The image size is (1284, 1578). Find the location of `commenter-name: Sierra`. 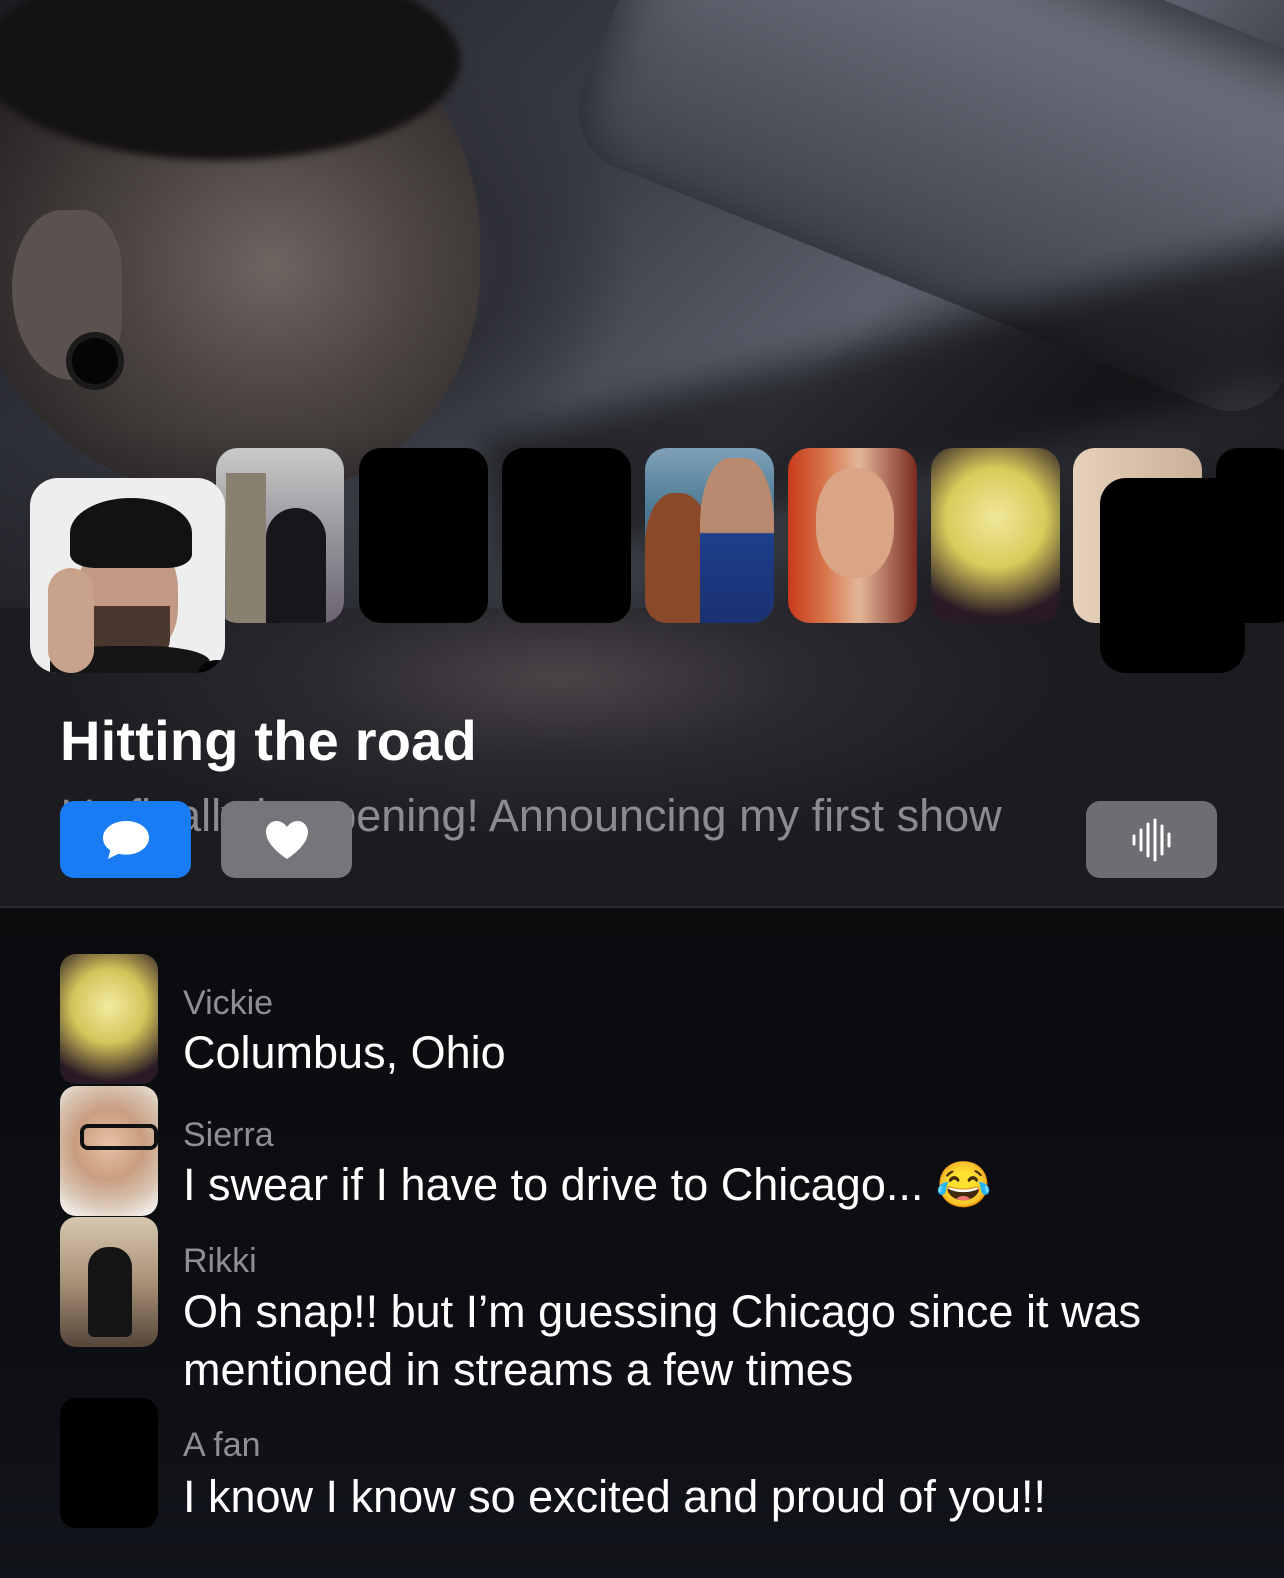

commenter-name: Sierra is located at coordinates (228, 1135).